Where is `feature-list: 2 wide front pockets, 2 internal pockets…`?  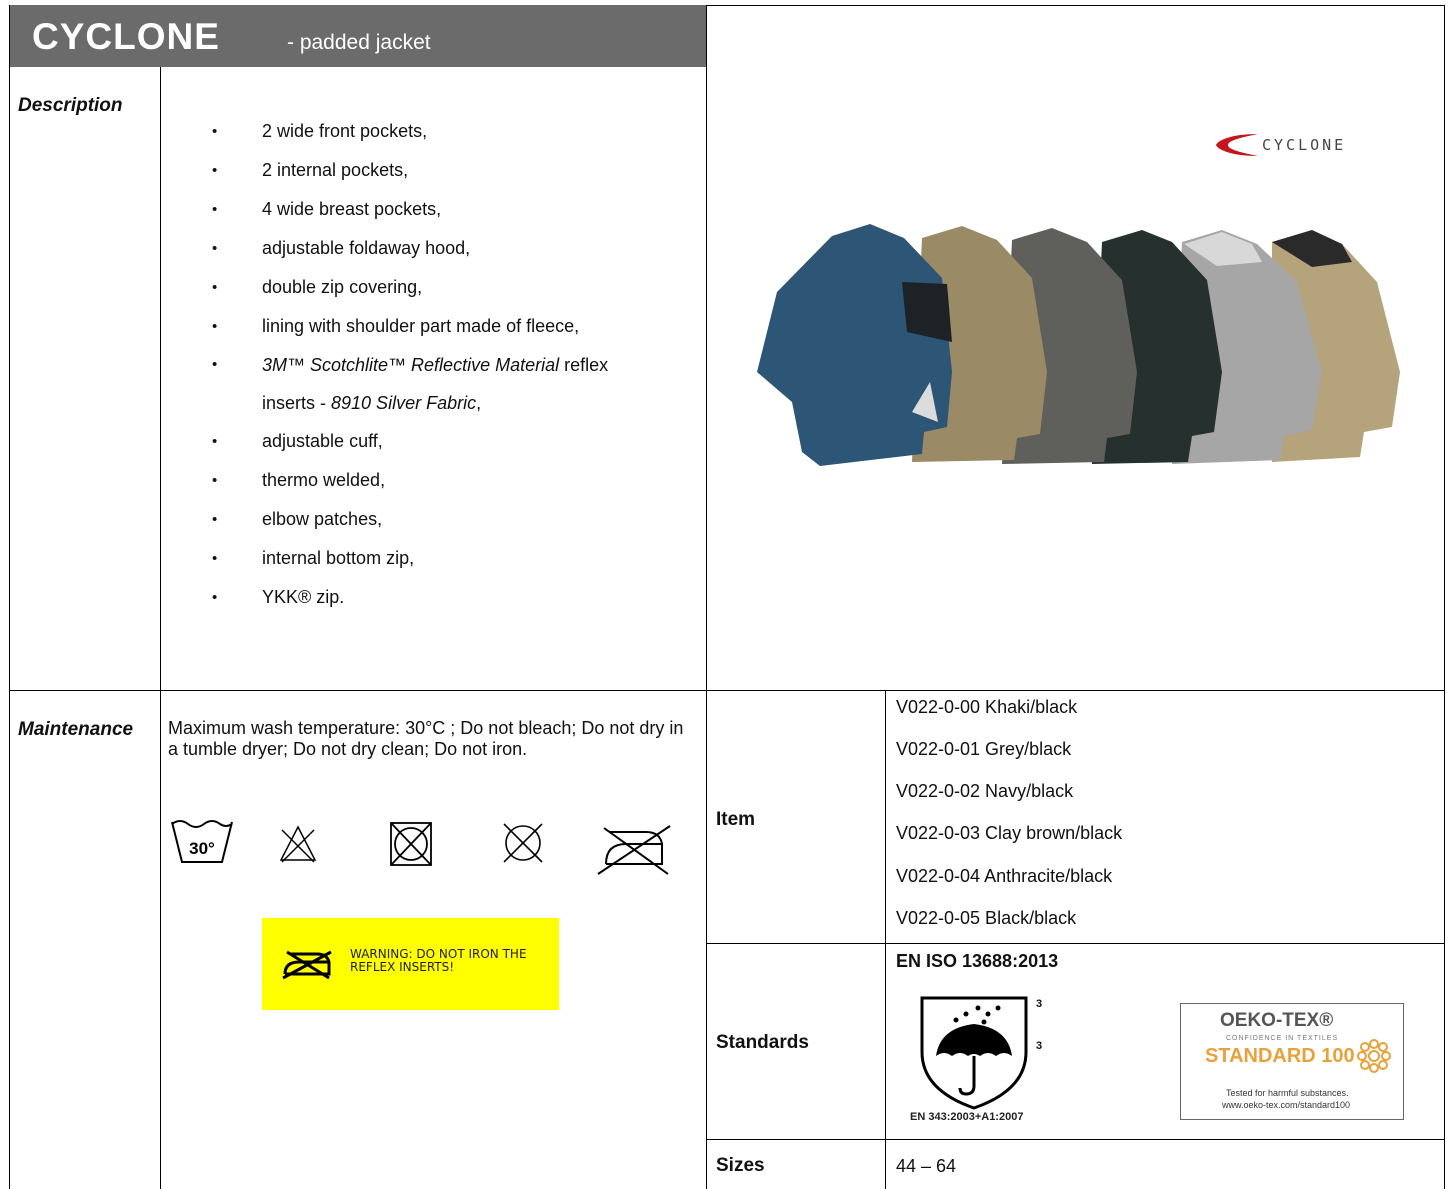 feature-list: 2 wide front pockets, 2 internal pockets… is located at coordinates (452, 364).